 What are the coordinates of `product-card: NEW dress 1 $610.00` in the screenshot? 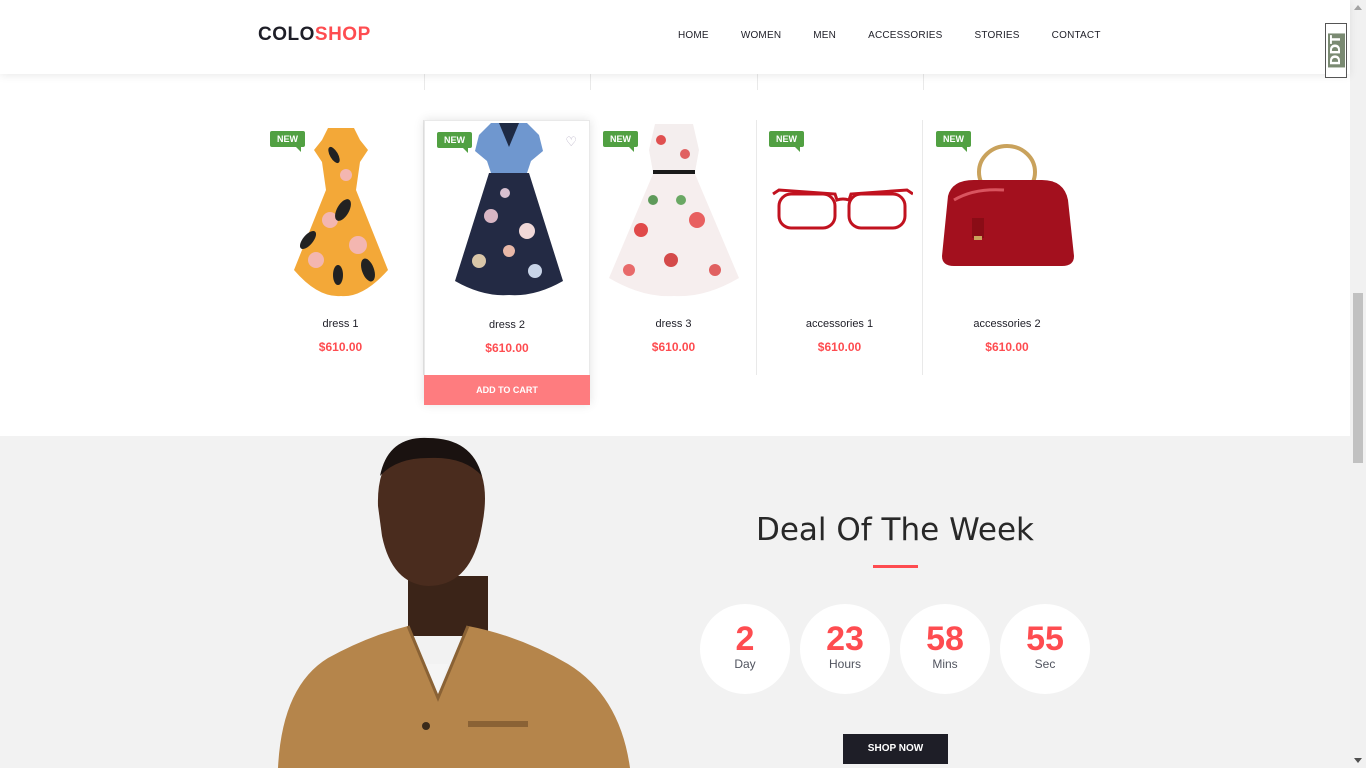 It's located at (341, 247).